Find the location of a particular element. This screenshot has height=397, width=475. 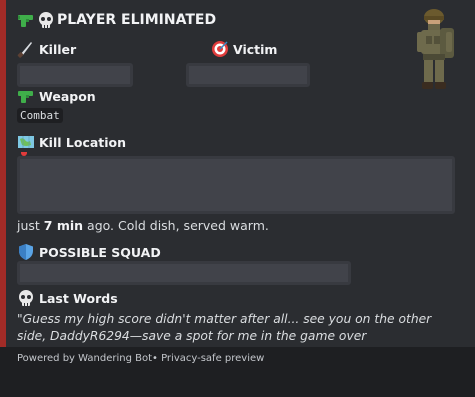

embed-title: PLAYER ELIMINATED is located at coordinates (116, 20).